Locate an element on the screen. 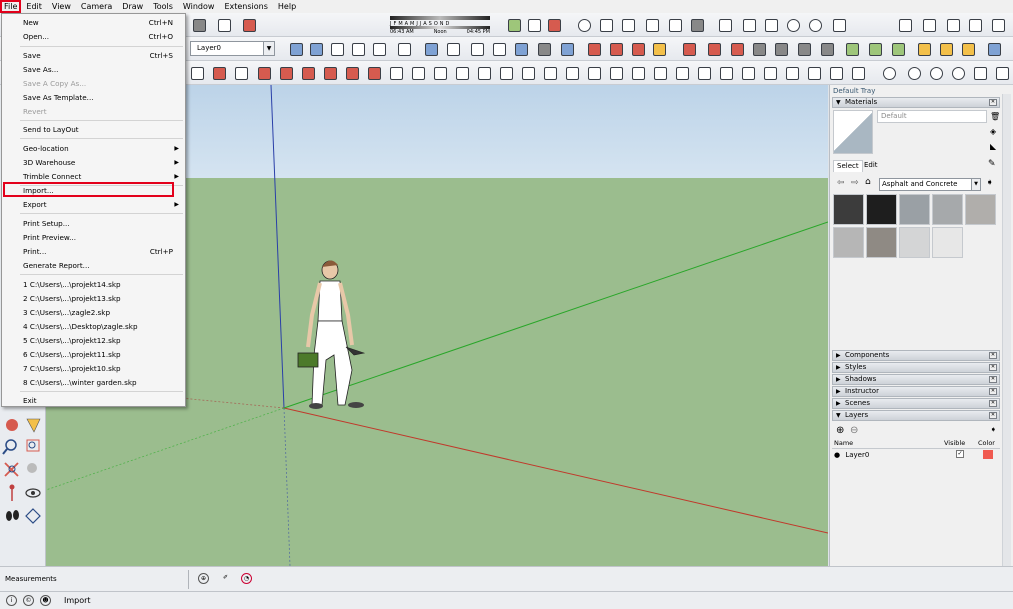 Image resolution: width=1013 pixels, height=609 pixels. select-tool-icon is located at coordinates (196, 72).